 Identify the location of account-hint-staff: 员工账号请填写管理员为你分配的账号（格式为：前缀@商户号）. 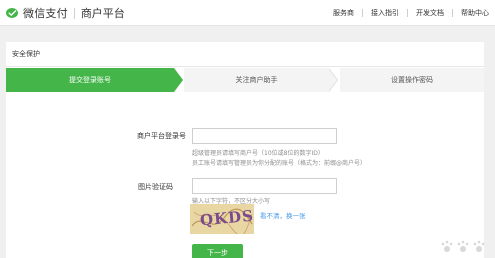
(279, 163).